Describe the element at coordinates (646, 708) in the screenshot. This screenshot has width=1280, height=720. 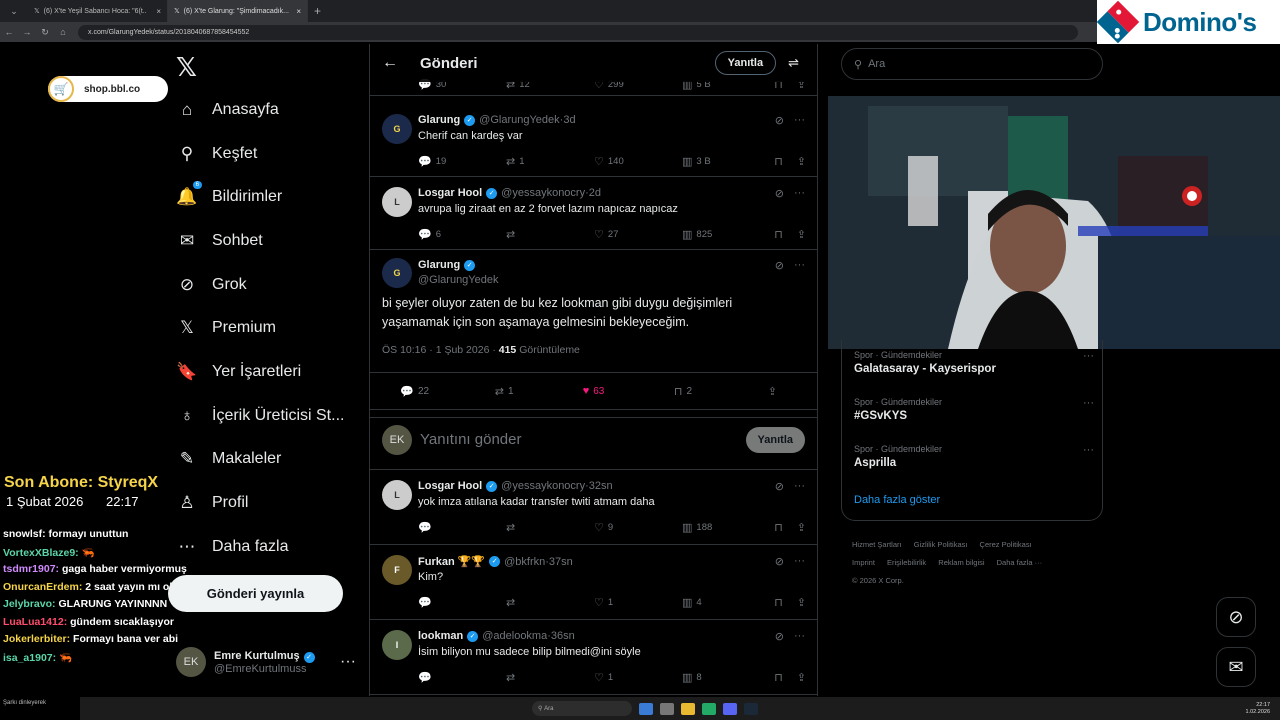
I see `widget-icon` at that location.